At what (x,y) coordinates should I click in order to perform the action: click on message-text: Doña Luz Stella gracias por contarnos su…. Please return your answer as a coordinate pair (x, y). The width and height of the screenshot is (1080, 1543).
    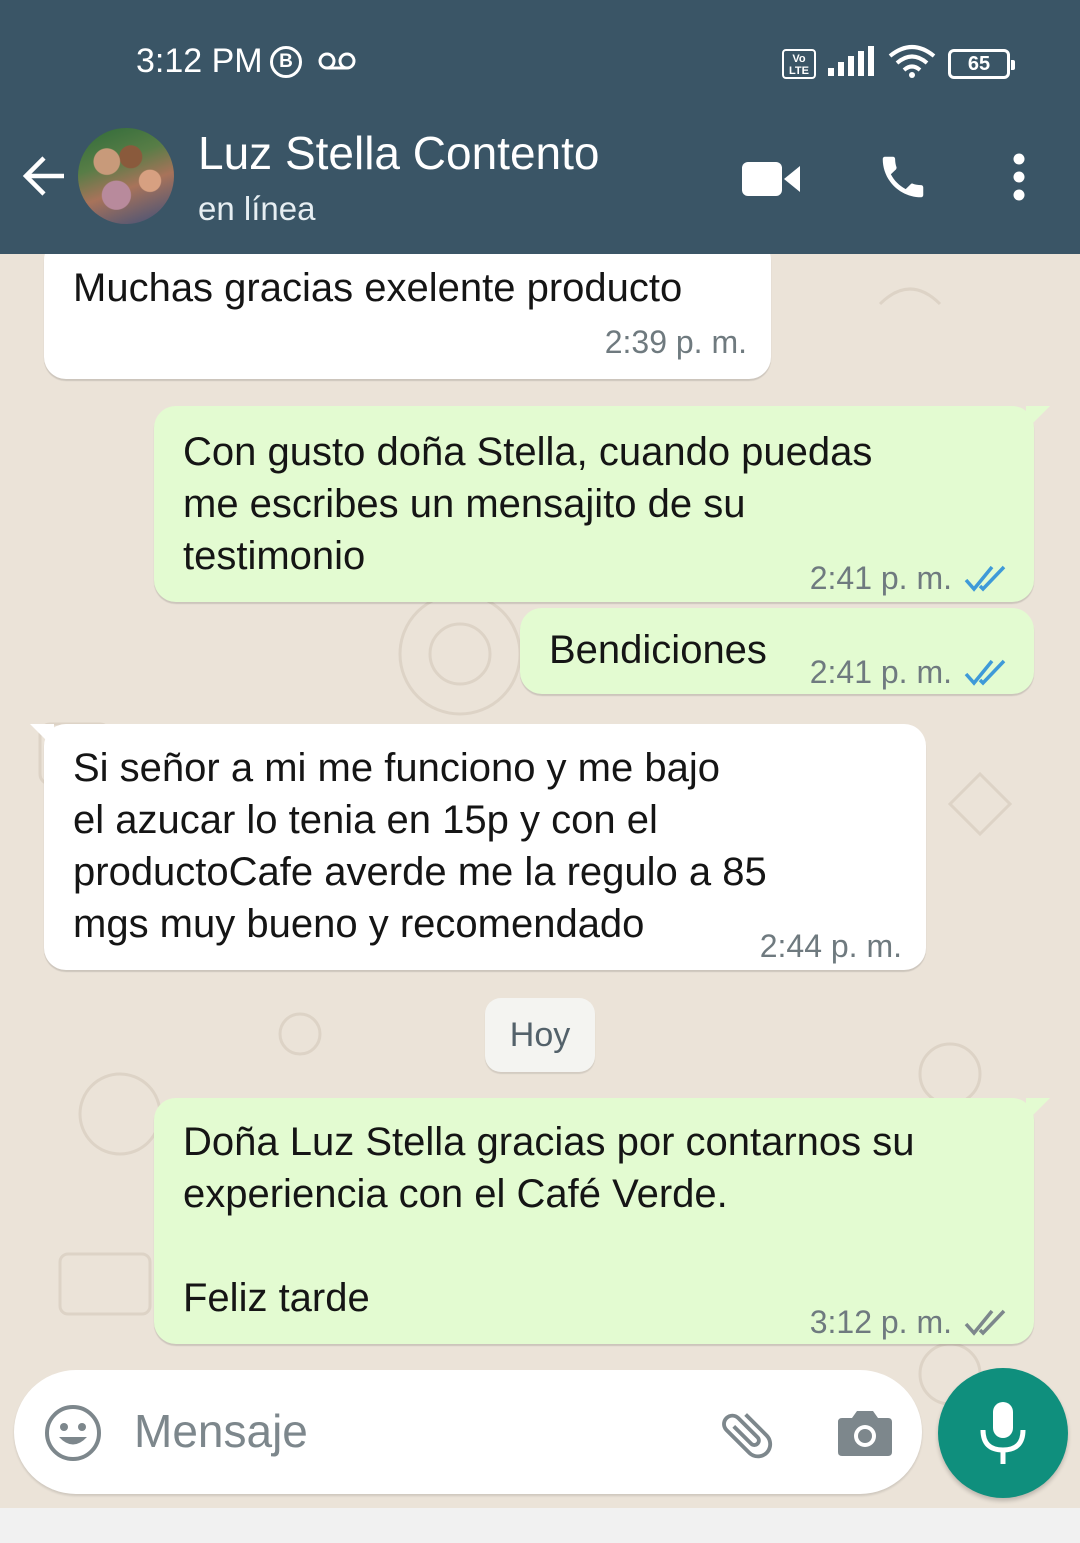
    Looking at the image, I should click on (549, 1220).